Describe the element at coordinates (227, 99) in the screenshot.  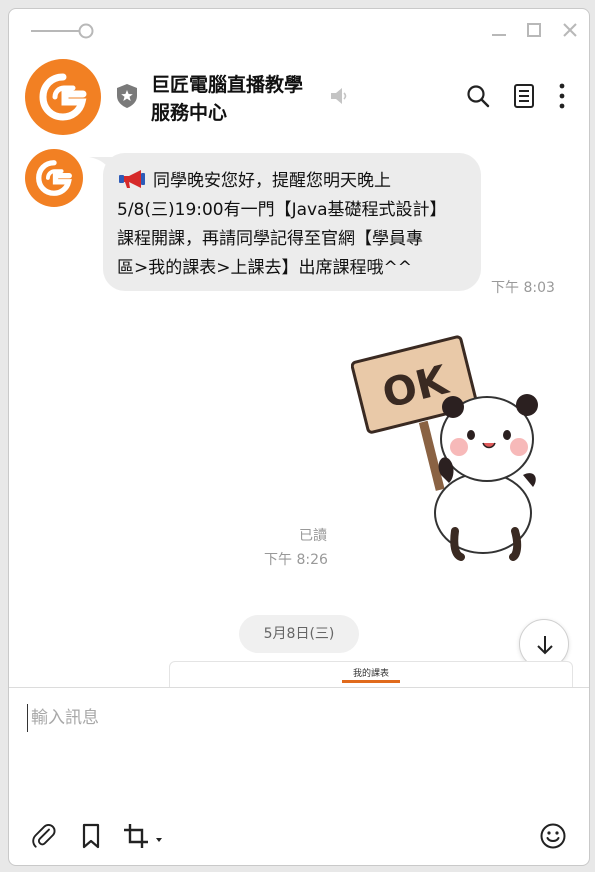
I see `chat-title: 巨匠電腦直播教學 服務中心` at that location.